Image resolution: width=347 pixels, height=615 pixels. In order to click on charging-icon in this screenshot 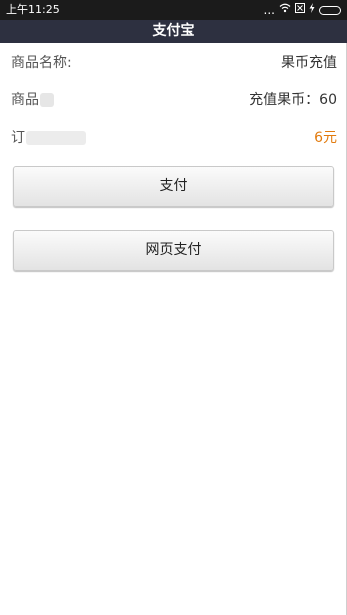, I will do `click(312, 10)`.